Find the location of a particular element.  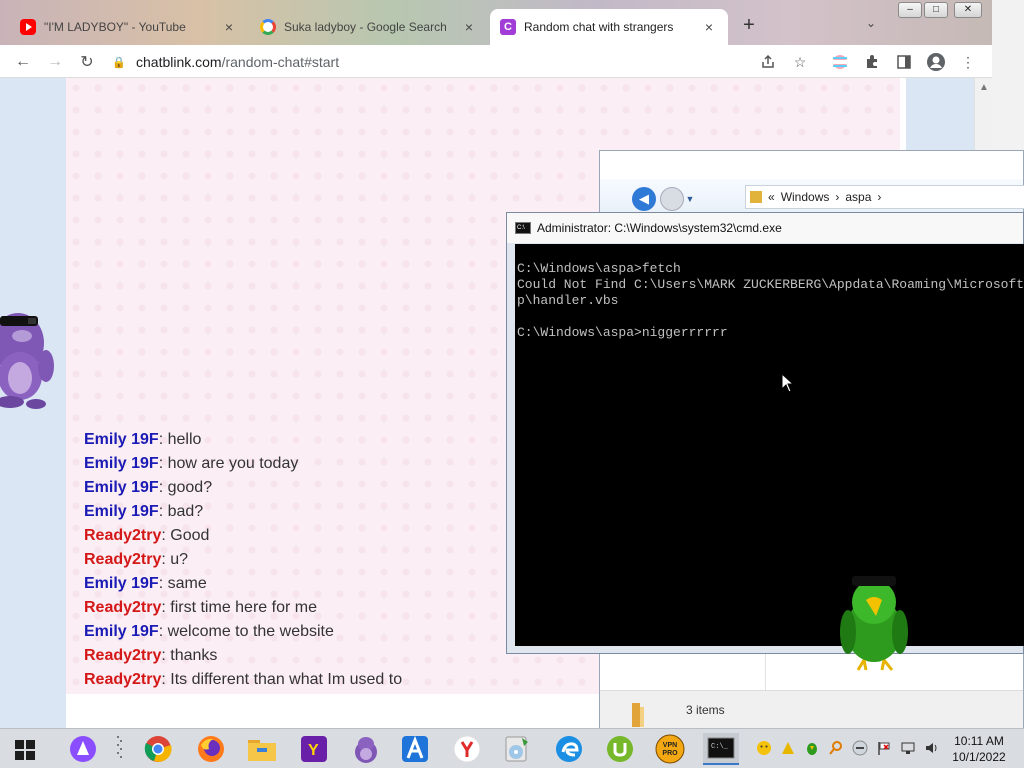

tab-title: Suka ladyboy - Google Search is located at coordinates (365, 27).